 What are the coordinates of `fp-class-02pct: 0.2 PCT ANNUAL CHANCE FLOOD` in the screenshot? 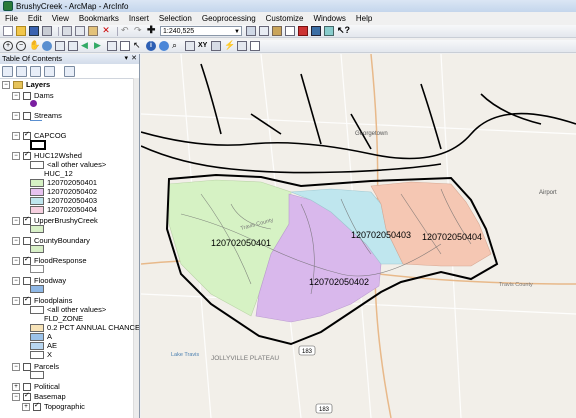 It's located at (84, 327).